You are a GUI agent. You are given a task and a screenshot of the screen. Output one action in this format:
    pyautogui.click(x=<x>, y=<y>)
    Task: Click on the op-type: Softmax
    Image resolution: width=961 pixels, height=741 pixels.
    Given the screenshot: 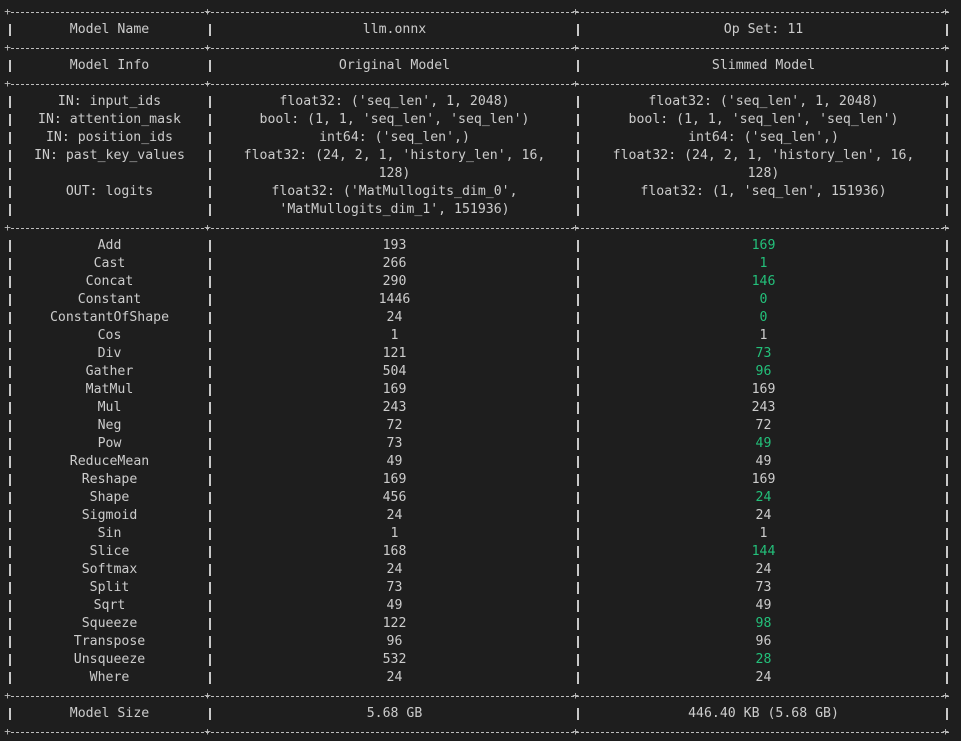 What is the action you would take?
    pyautogui.click(x=109, y=569)
    